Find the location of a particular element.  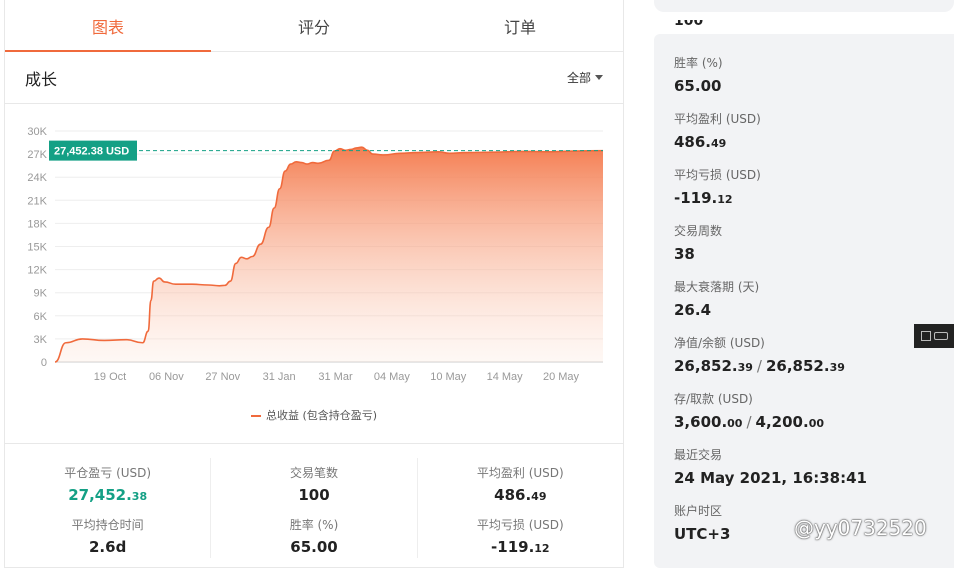

detail-label: 平均盈利 (USD) is located at coordinates (717, 119).